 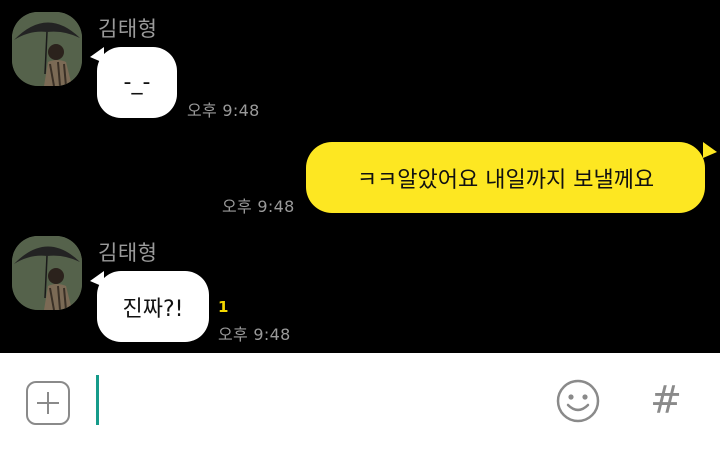 What do you see at coordinates (97, 400) in the screenshot?
I see `text-caret` at bounding box center [97, 400].